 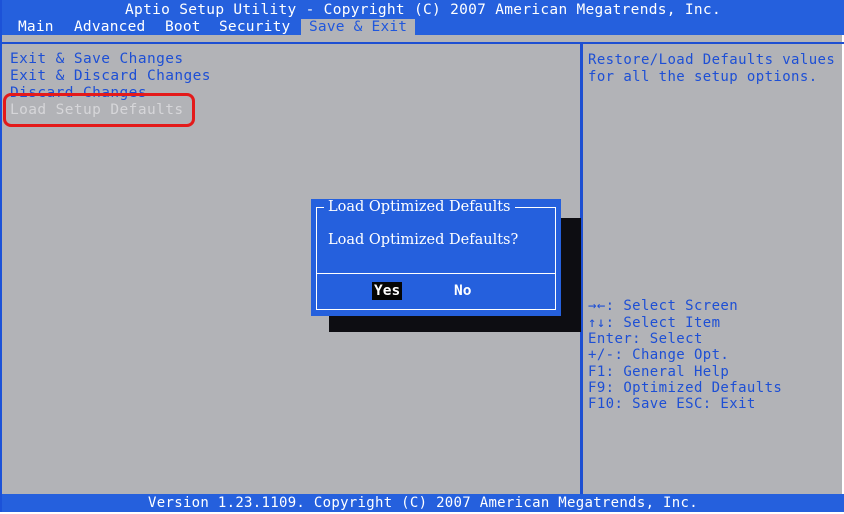 What do you see at coordinates (672, 404) in the screenshot?
I see `help-key-save-exit: F10: Save ESC: Exit` at bounding box center [672, 404].